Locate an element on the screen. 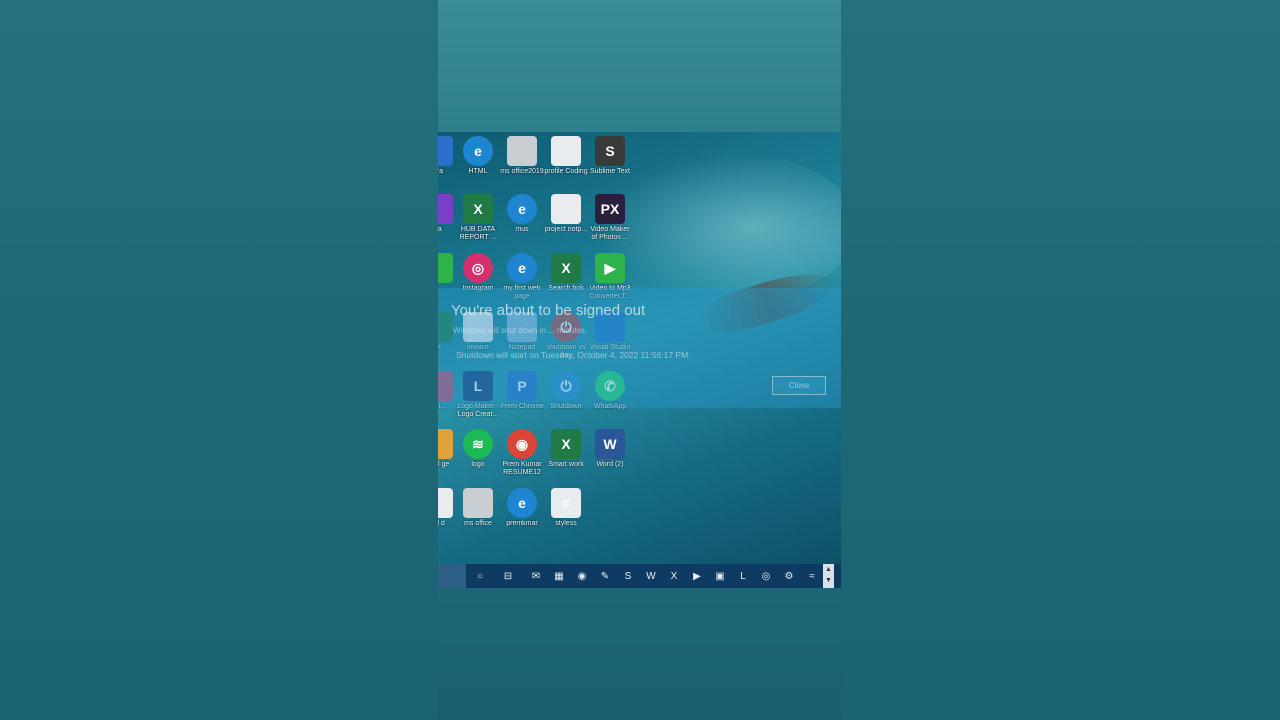 Image resolution: width=1280 pixels, height=720 pixels. desktop-icon: e HTML is located at coordinates (478, 156).